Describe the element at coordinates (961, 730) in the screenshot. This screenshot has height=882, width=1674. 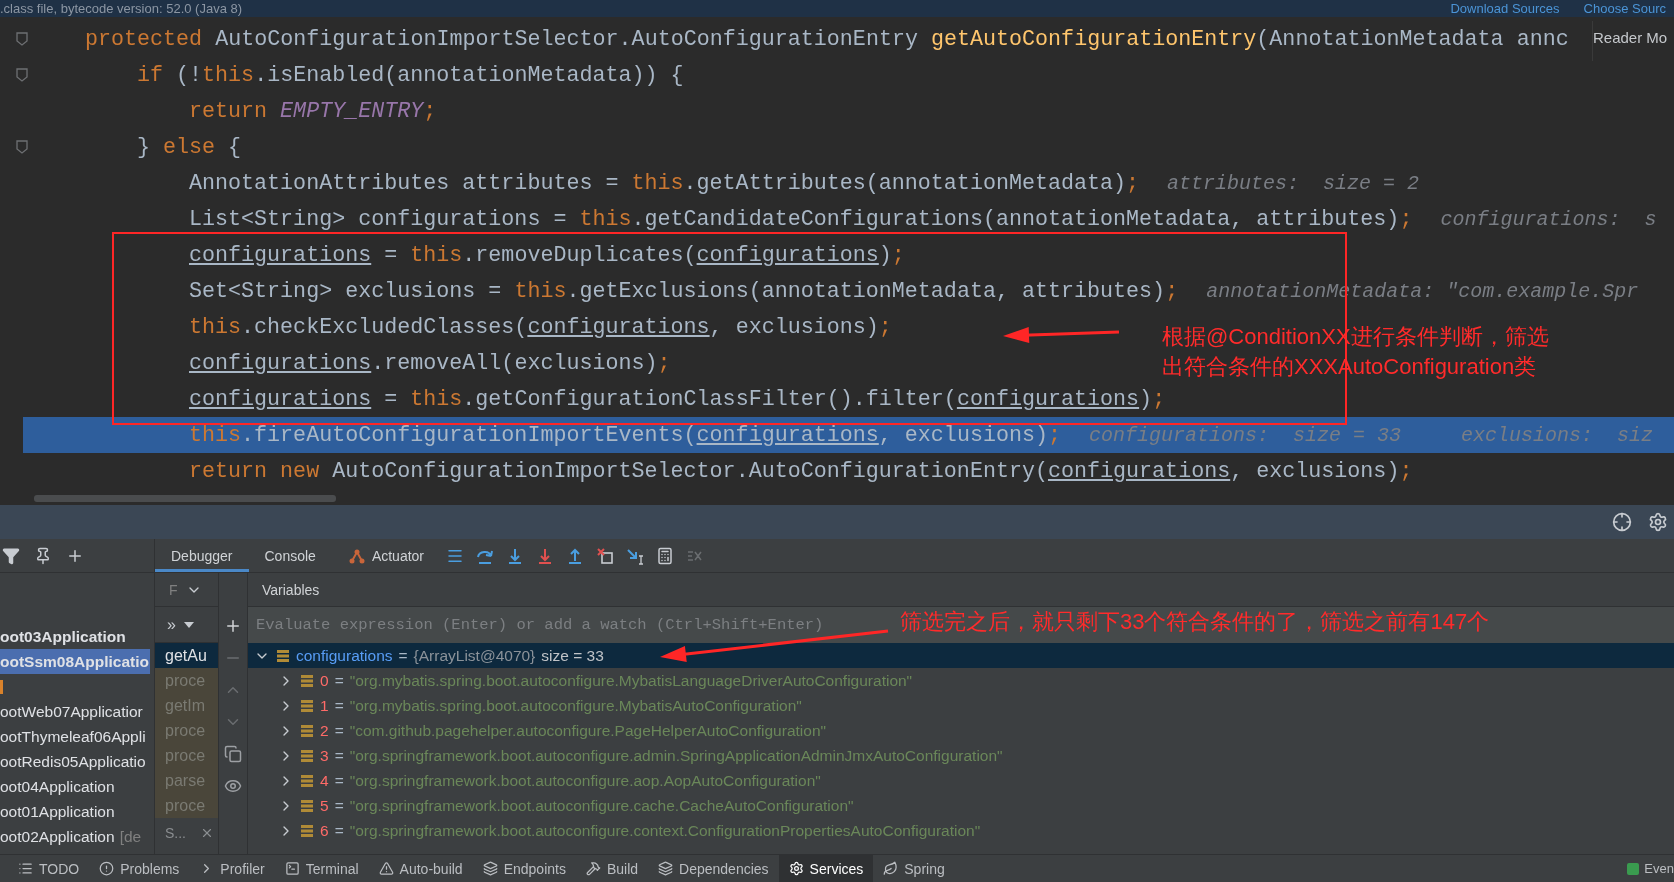
I see `variable-row: 2 = "com.github.pagehelper.autoconfigure.PageHelperAutoConfiguration"` at that location.